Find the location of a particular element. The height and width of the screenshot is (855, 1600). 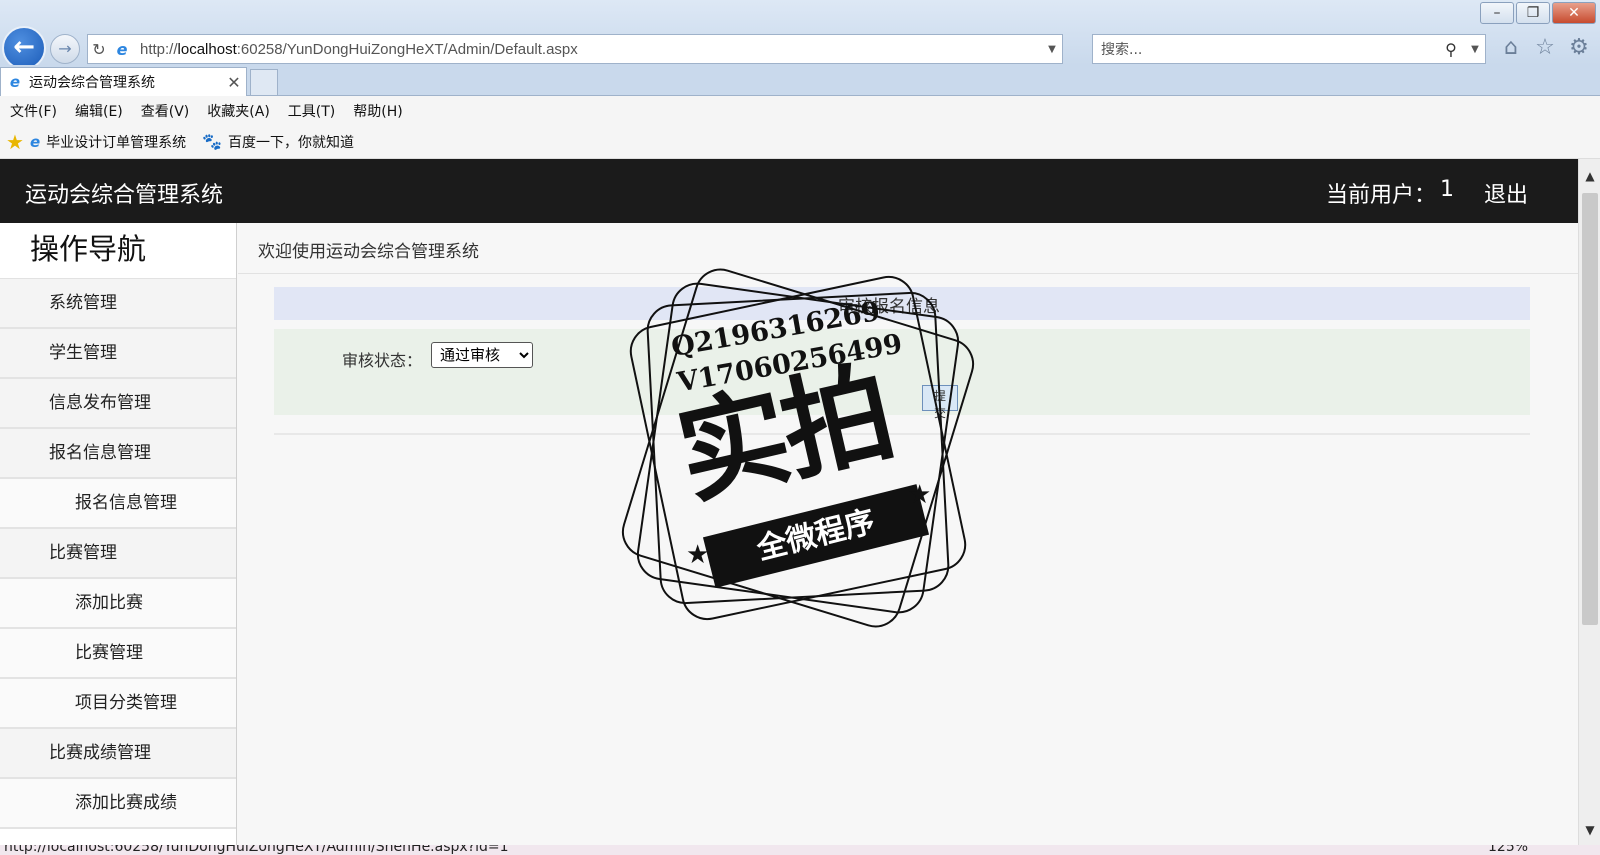

tab-current: e 运动会综合管理系统 ✕ is located at coordinates (123, 81).